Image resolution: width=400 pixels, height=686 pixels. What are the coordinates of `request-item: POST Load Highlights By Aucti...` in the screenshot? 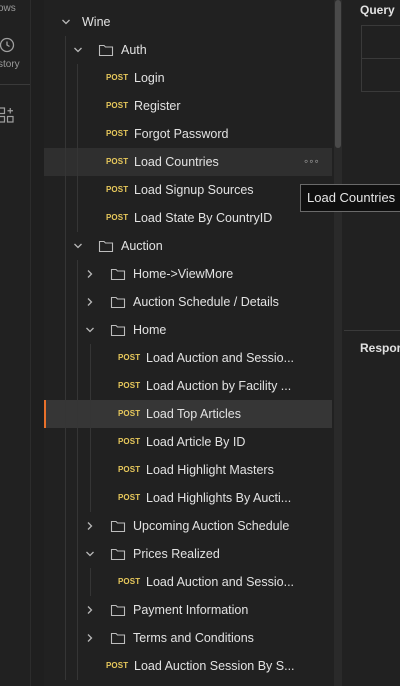 It's located at (188, 498).